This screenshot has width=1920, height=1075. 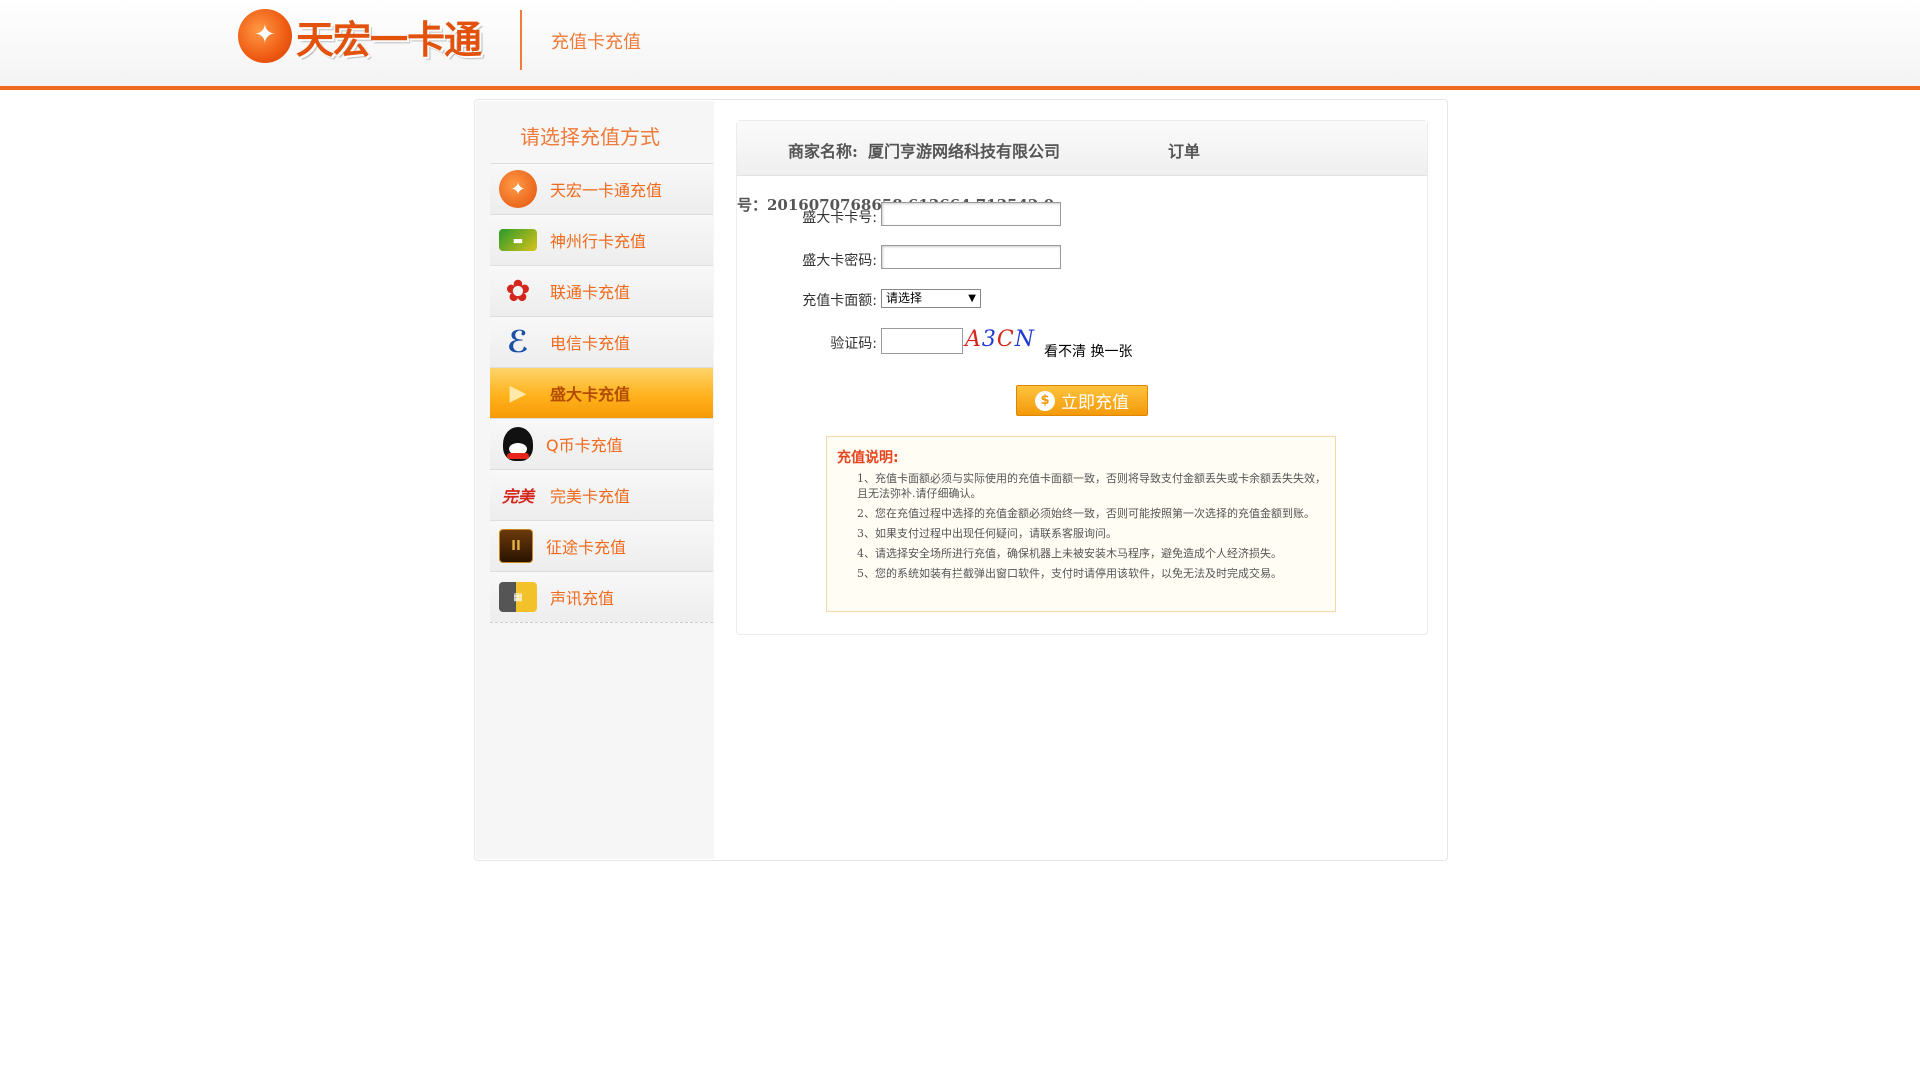 I want to click on card-amount-selected: 请选择, so click(x=904, y=298).